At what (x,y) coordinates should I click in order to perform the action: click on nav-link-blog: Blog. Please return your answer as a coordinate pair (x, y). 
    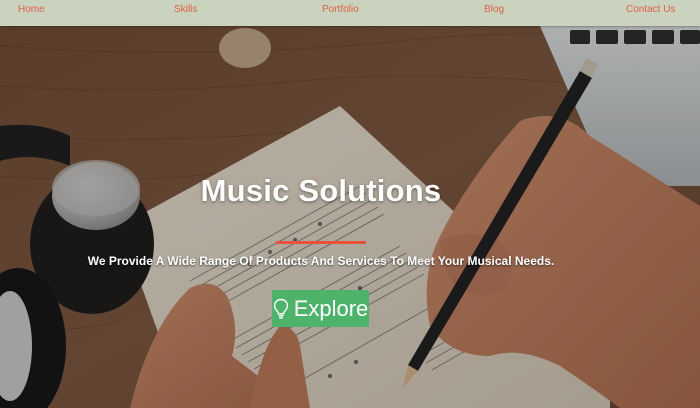
    Looking at the image, I should click on (494, 9).